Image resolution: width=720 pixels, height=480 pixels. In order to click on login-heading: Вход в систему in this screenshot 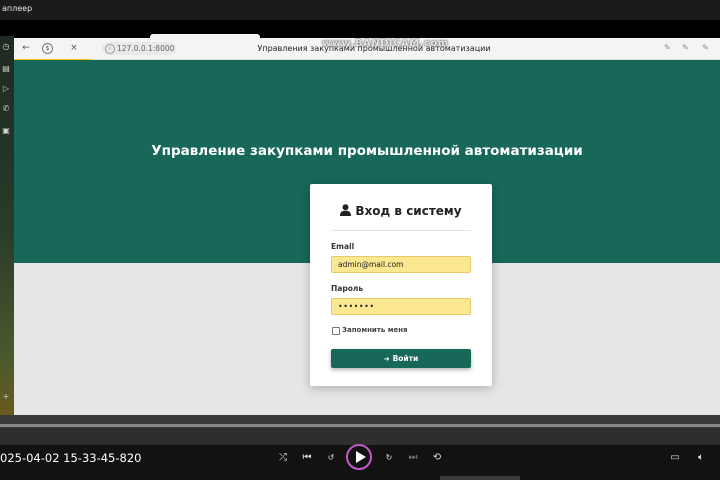, I will do `click(401, 211)`.